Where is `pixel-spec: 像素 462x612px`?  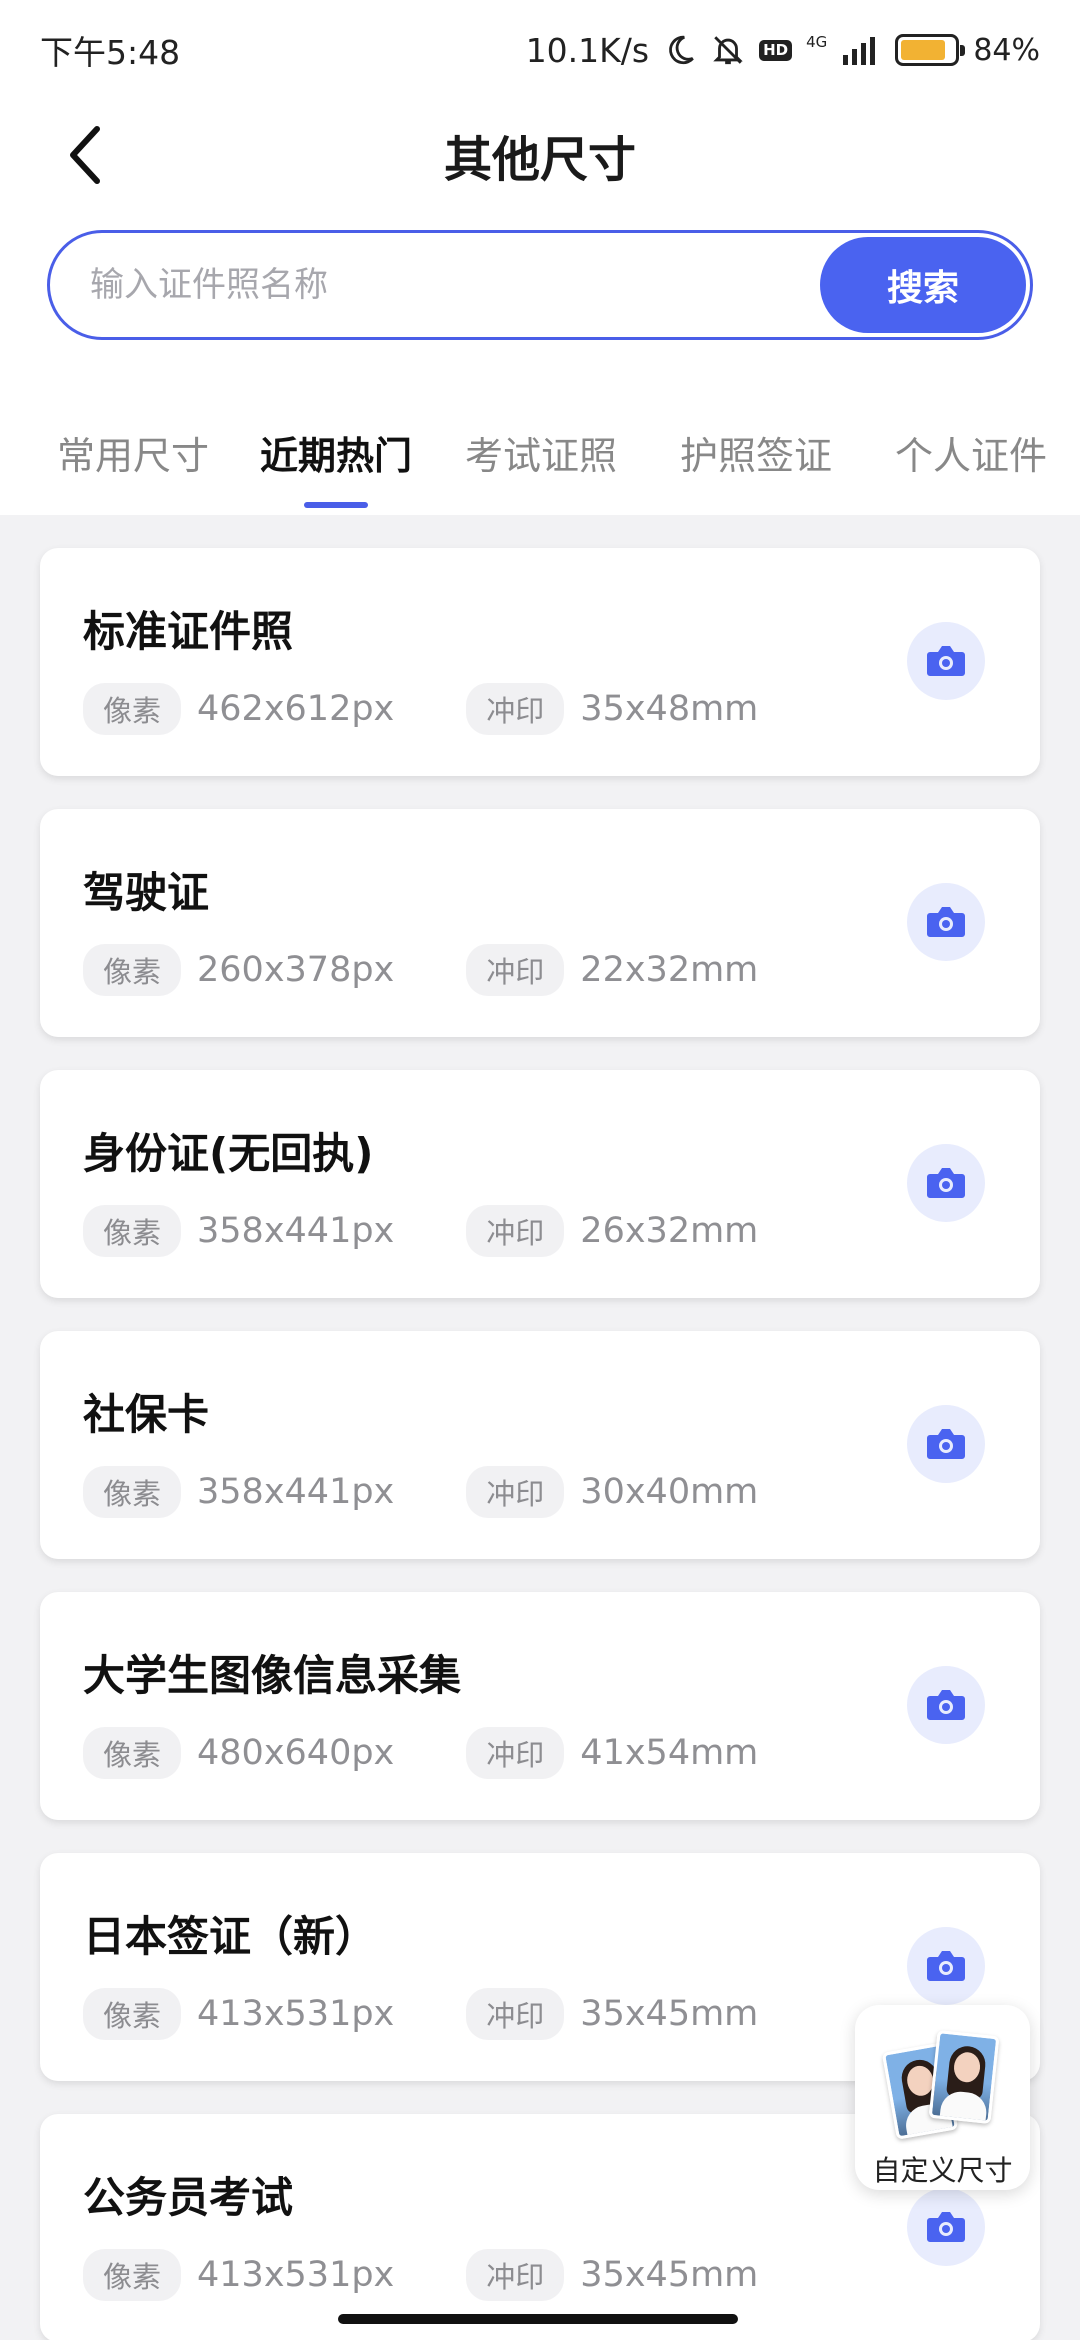 pixel-spec: 像素 462x612px is located at coordinates (238, 709).